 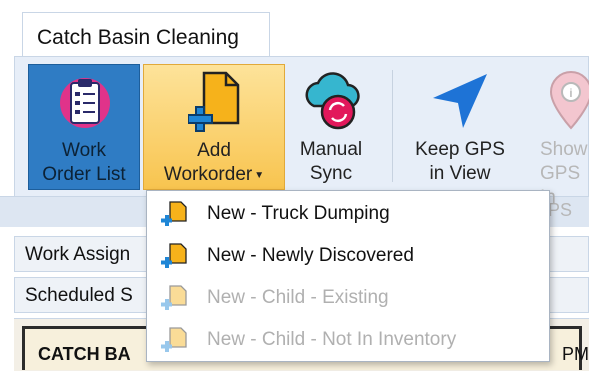 I want to click on keep-gps-in-view-button: Keep GPS in View, so click(x=460, y=127).